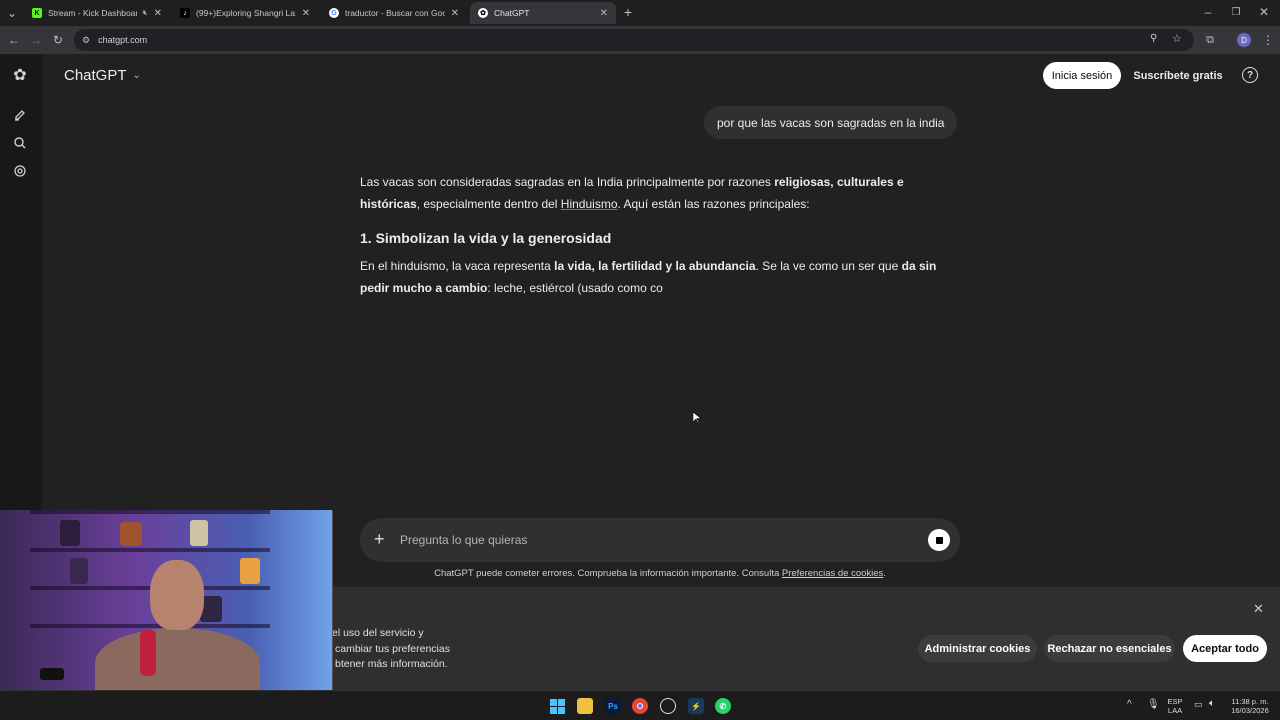 The image size is (1280, 720). I want to click on url-text: chatgpt.com, so click(122, 40).